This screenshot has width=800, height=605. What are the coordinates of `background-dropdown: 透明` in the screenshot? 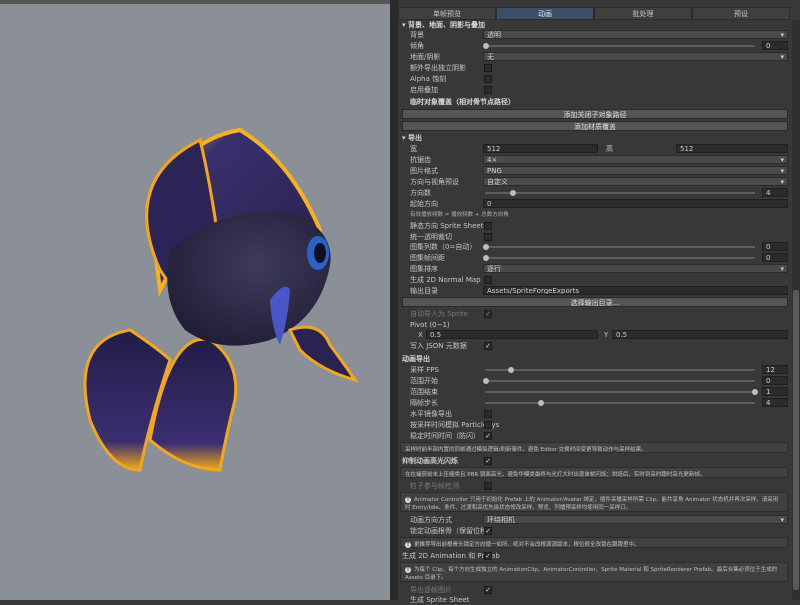 It's located at (635, 35).